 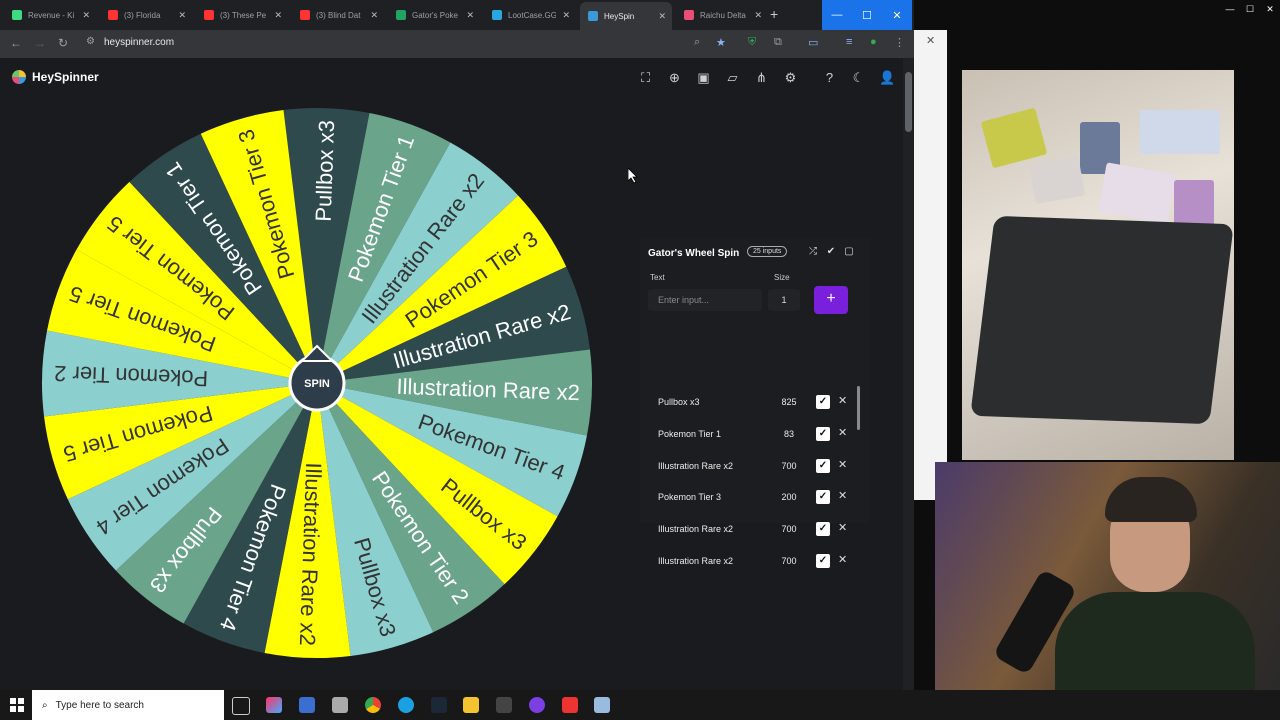 I want to click on browser-tab: LootCase.GG ✕, so click(x=530, y=15).